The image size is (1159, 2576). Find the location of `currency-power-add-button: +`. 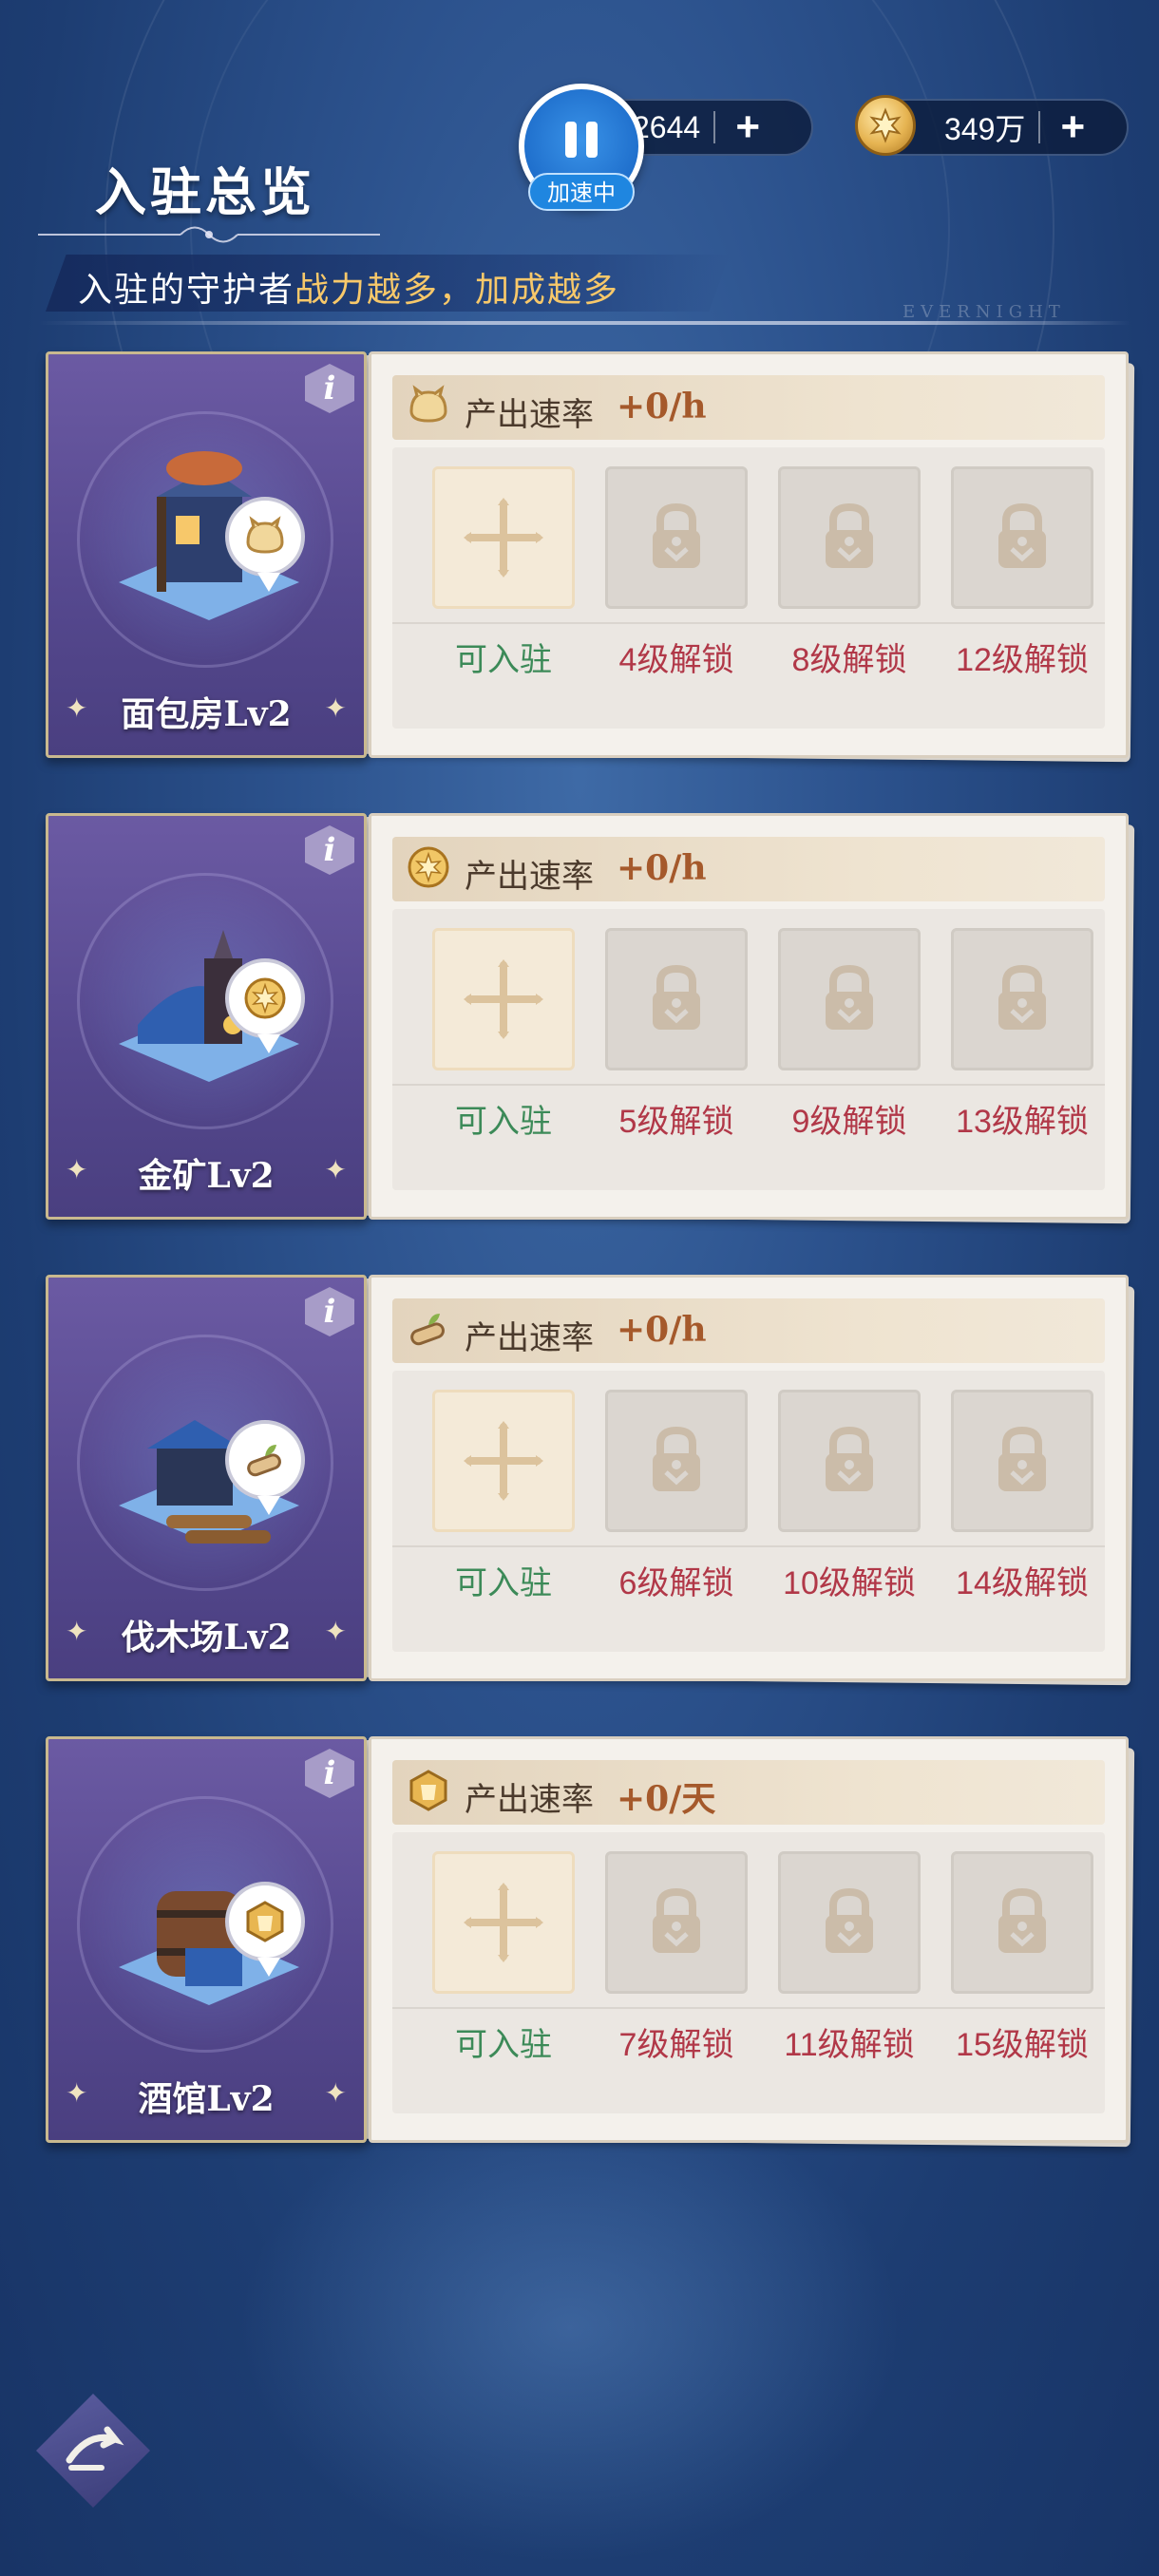

currency-power-add-button: + is located at coordinates (748, 127).